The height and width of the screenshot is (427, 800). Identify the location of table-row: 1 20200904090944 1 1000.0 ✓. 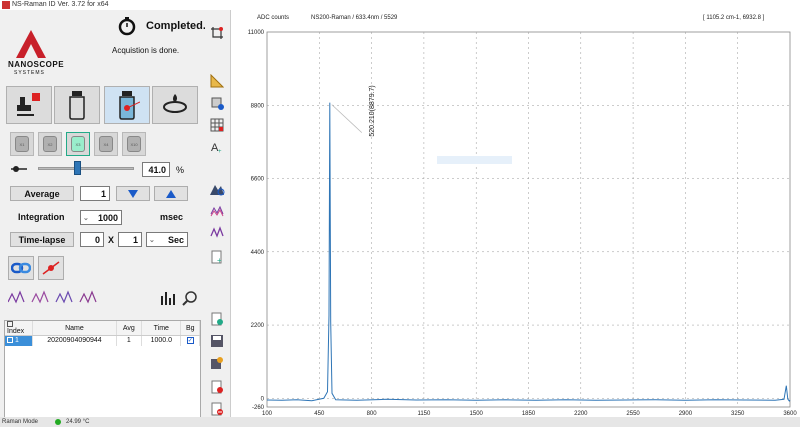
(102, 340).